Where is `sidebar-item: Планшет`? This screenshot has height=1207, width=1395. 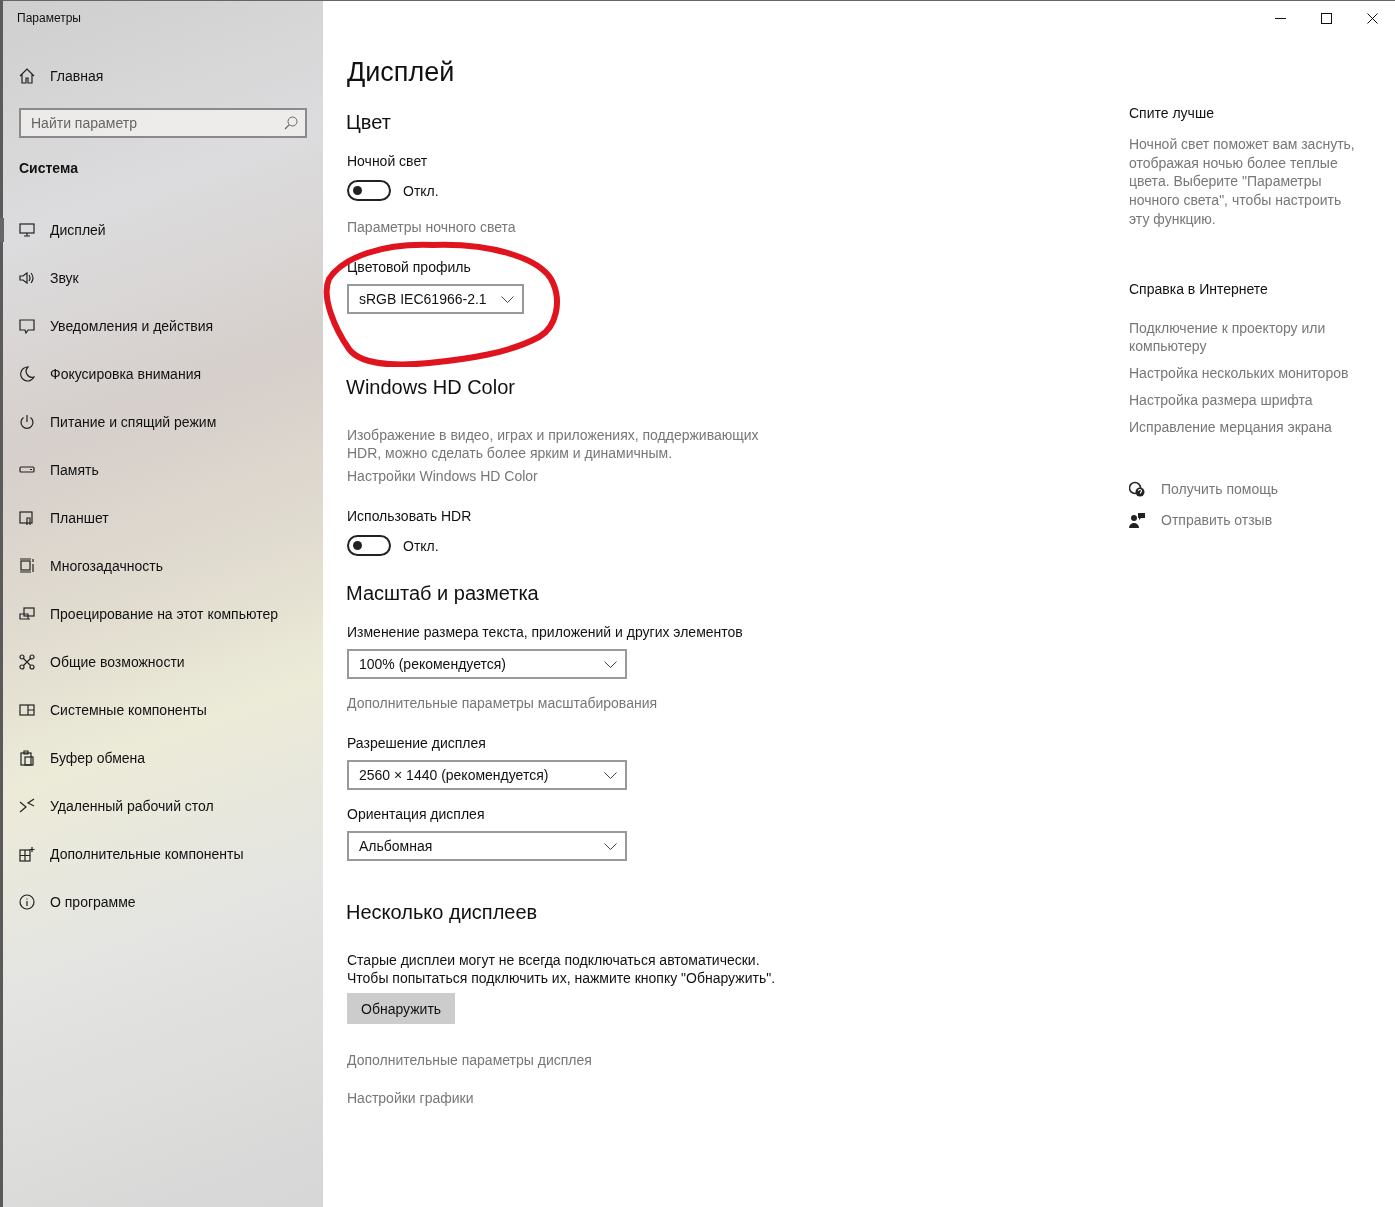
sidebar-item: Планшет is located at coordinates (163, 518).